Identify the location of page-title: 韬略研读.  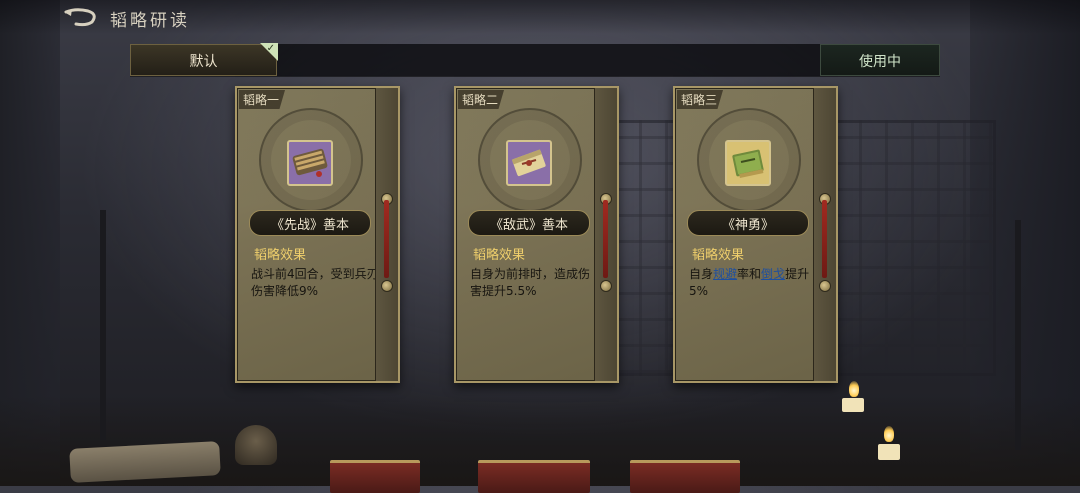
(150, 21).